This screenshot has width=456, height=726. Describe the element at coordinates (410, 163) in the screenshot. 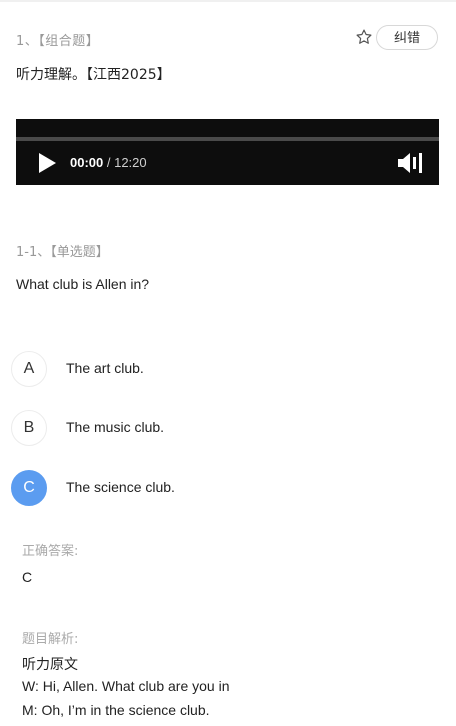

I see `volume-icon` at that location.